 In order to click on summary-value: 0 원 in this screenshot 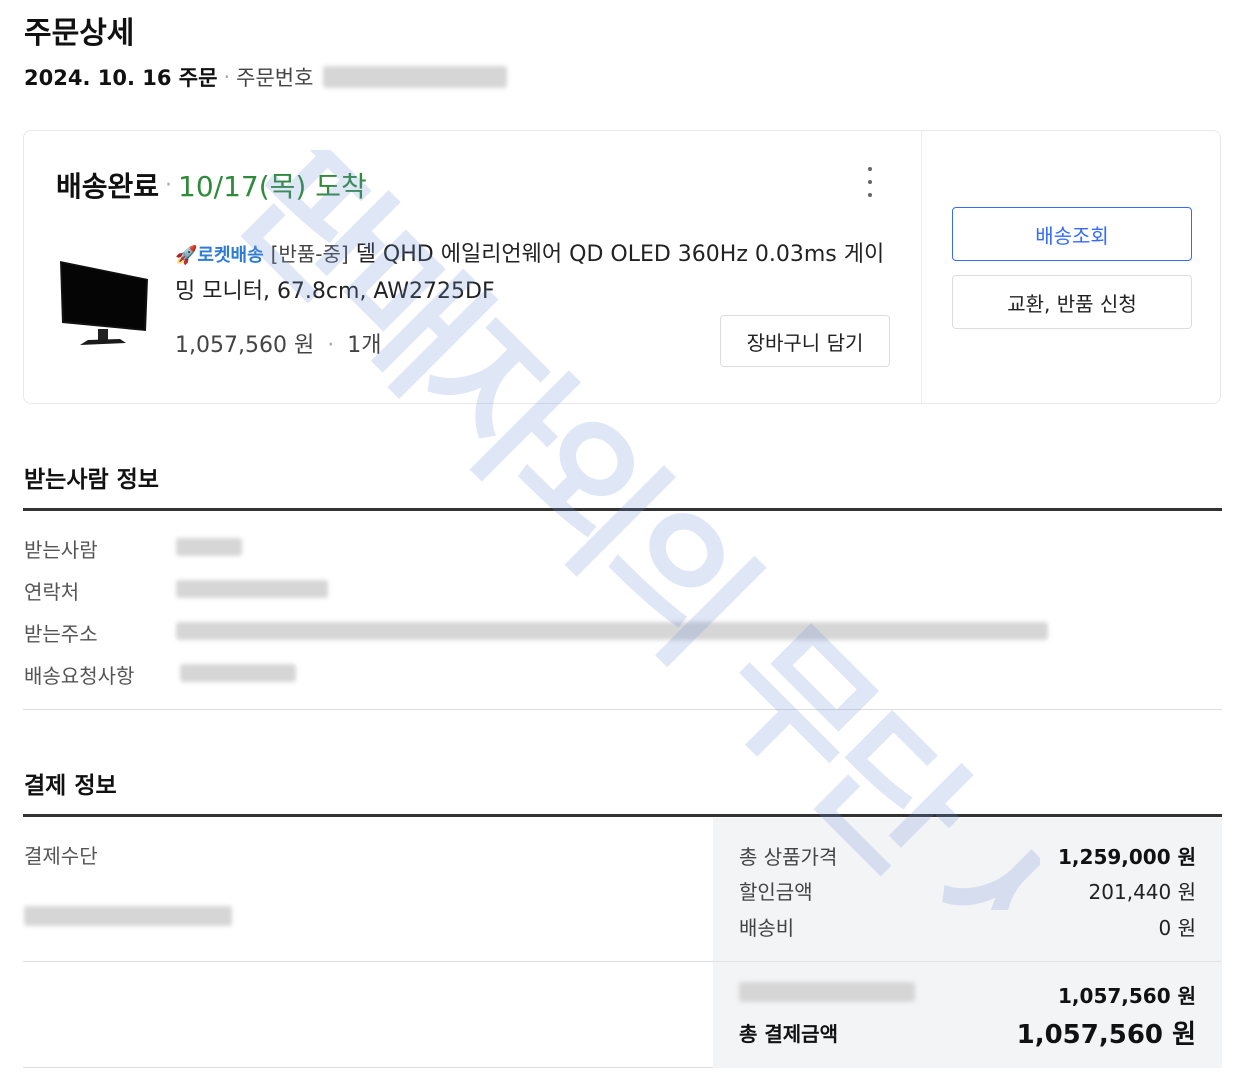, I will do `click(1177, 928)`.